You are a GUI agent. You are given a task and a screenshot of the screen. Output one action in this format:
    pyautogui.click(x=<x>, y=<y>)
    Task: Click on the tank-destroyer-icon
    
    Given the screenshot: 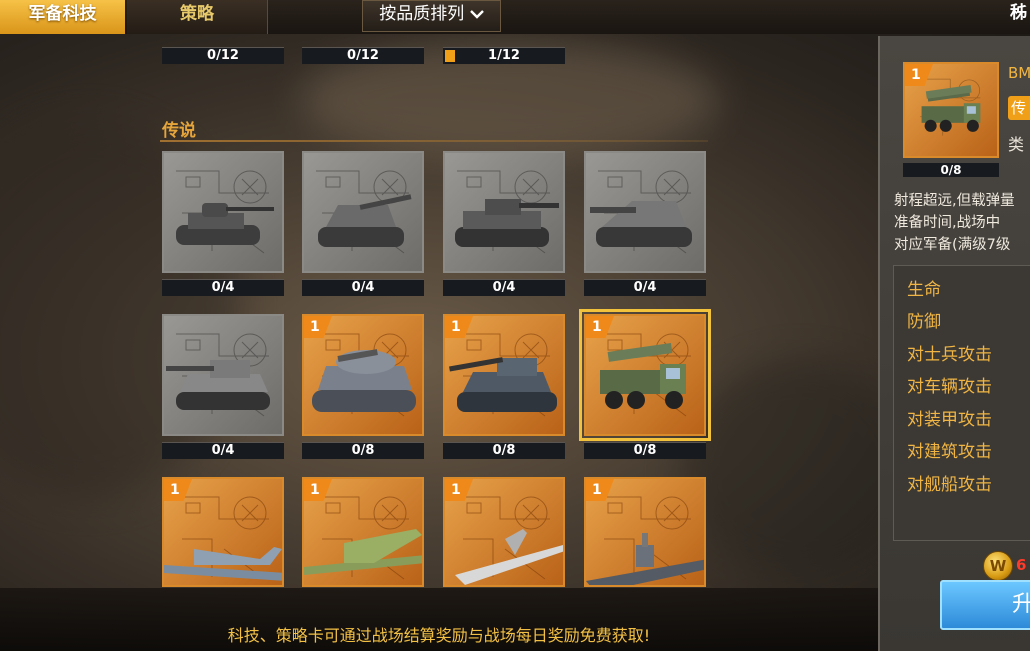 What is the action you would take?
    pyautogui.click(x=641, y=224)
    